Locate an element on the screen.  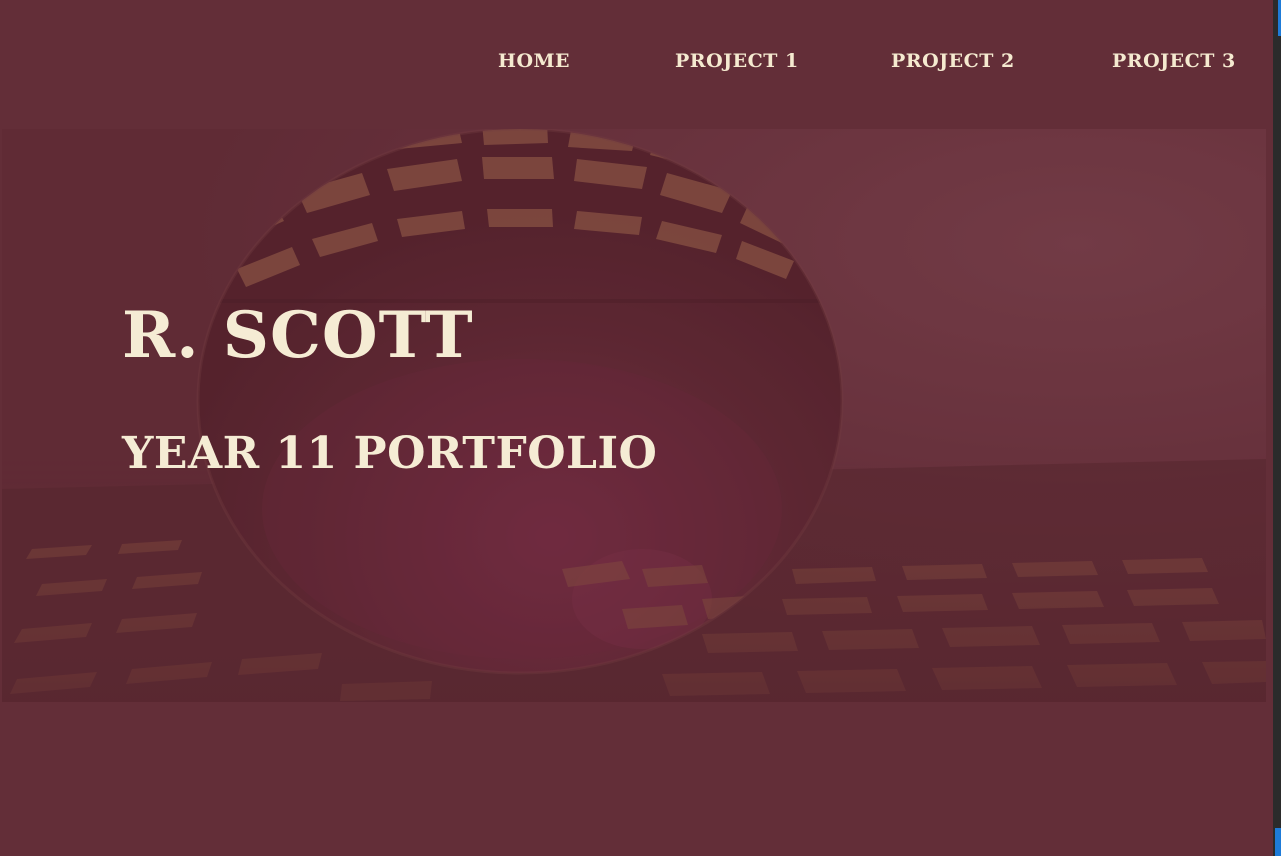
top-nav: HOME PROJECT 1 PROJECT 2 PROJECT 3 is located at coordinates (636, 64).